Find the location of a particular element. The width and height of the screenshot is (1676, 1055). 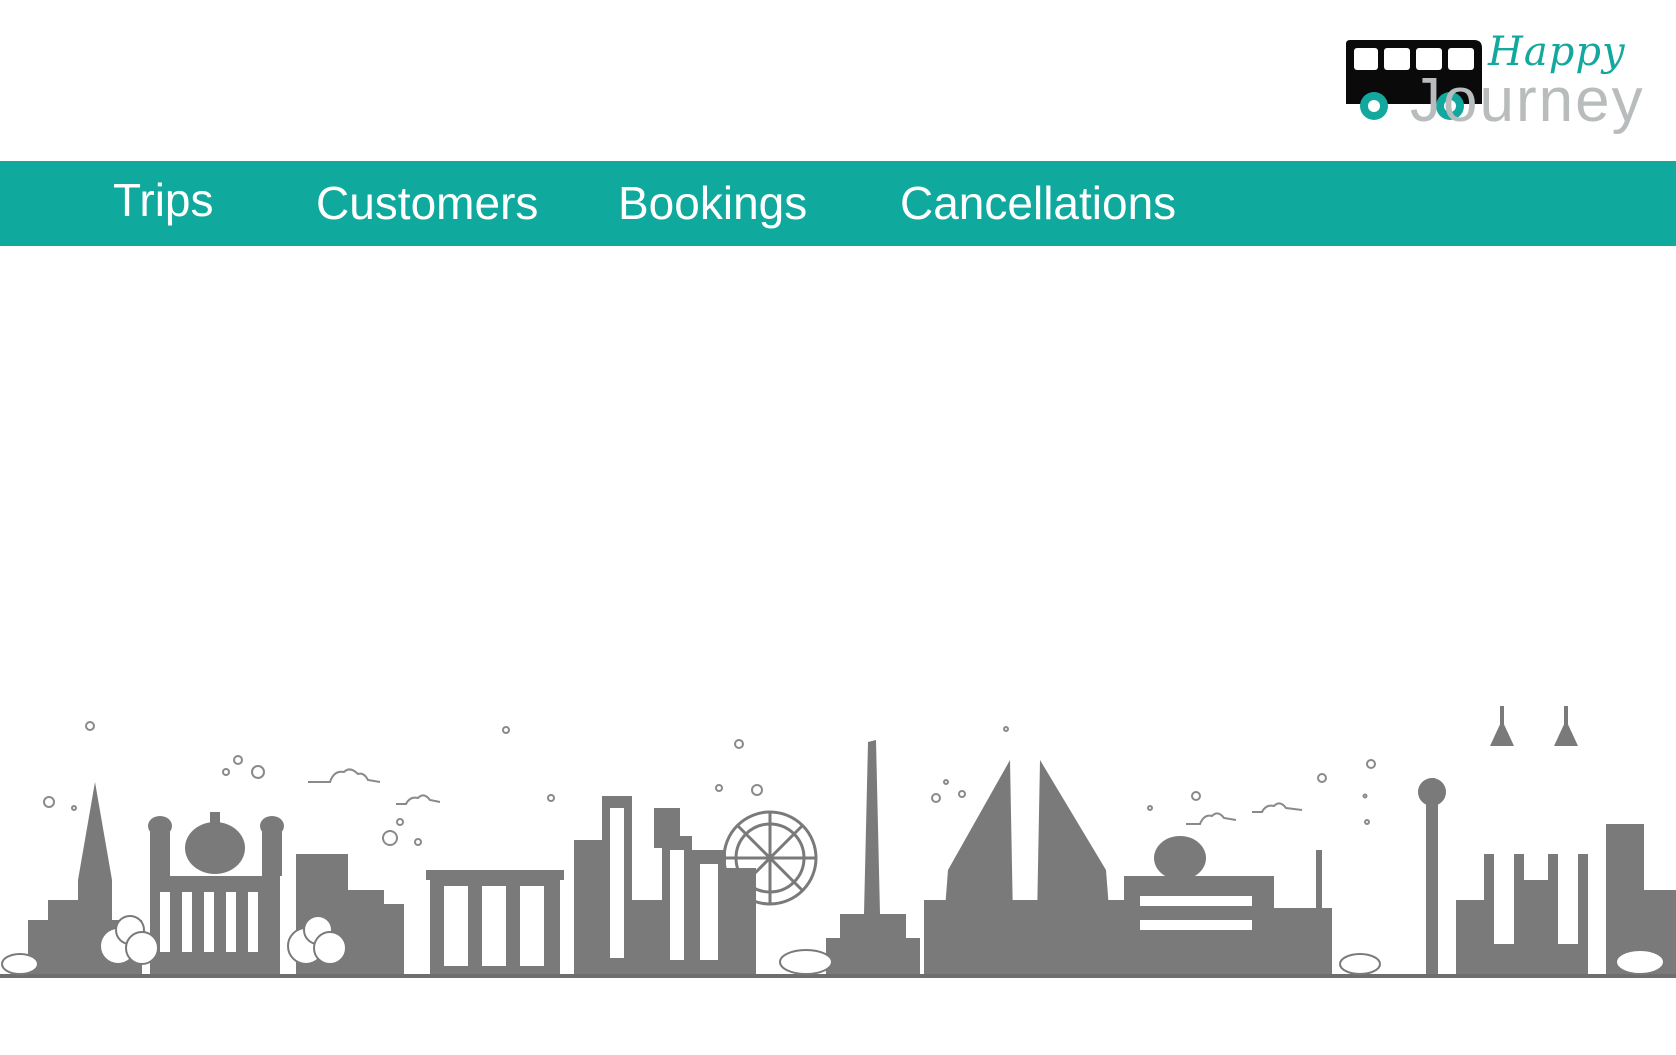

nav-item-customers: Customers is located at coordinates (427, 203).